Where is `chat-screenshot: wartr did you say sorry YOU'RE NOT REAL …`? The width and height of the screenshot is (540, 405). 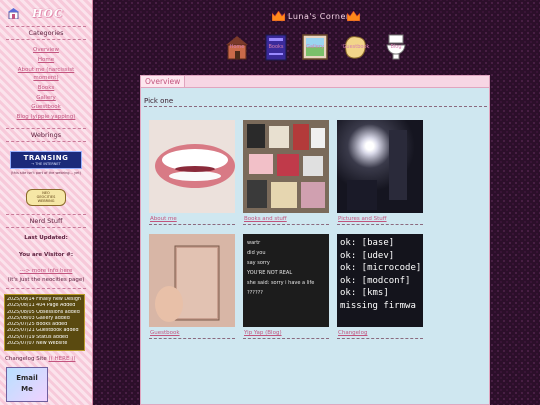 chat-screenshot: wartr did you say sorry YOU'RE NOT REAL … is located at coordinates (280, 268).